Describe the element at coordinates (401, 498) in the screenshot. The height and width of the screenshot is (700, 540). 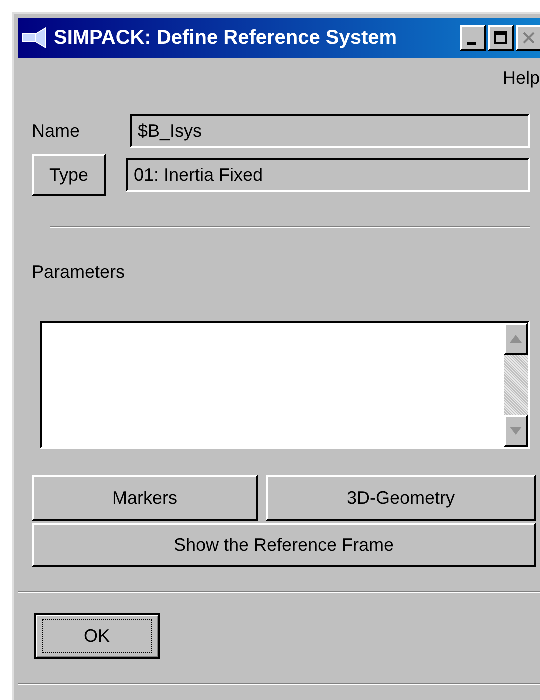
I see `action-button: 3D-Geometry` at that location.